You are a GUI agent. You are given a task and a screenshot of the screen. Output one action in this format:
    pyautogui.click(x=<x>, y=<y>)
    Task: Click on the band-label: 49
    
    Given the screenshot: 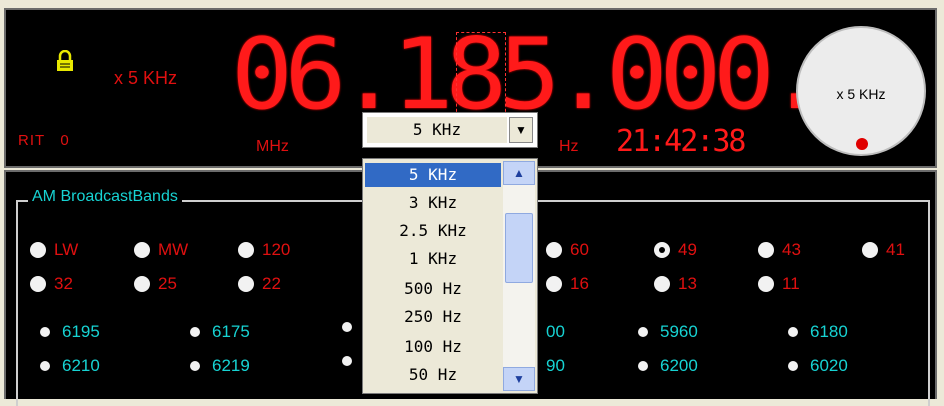 What is the action you would take?
    pyautogui.click(x=687, y=249)
    